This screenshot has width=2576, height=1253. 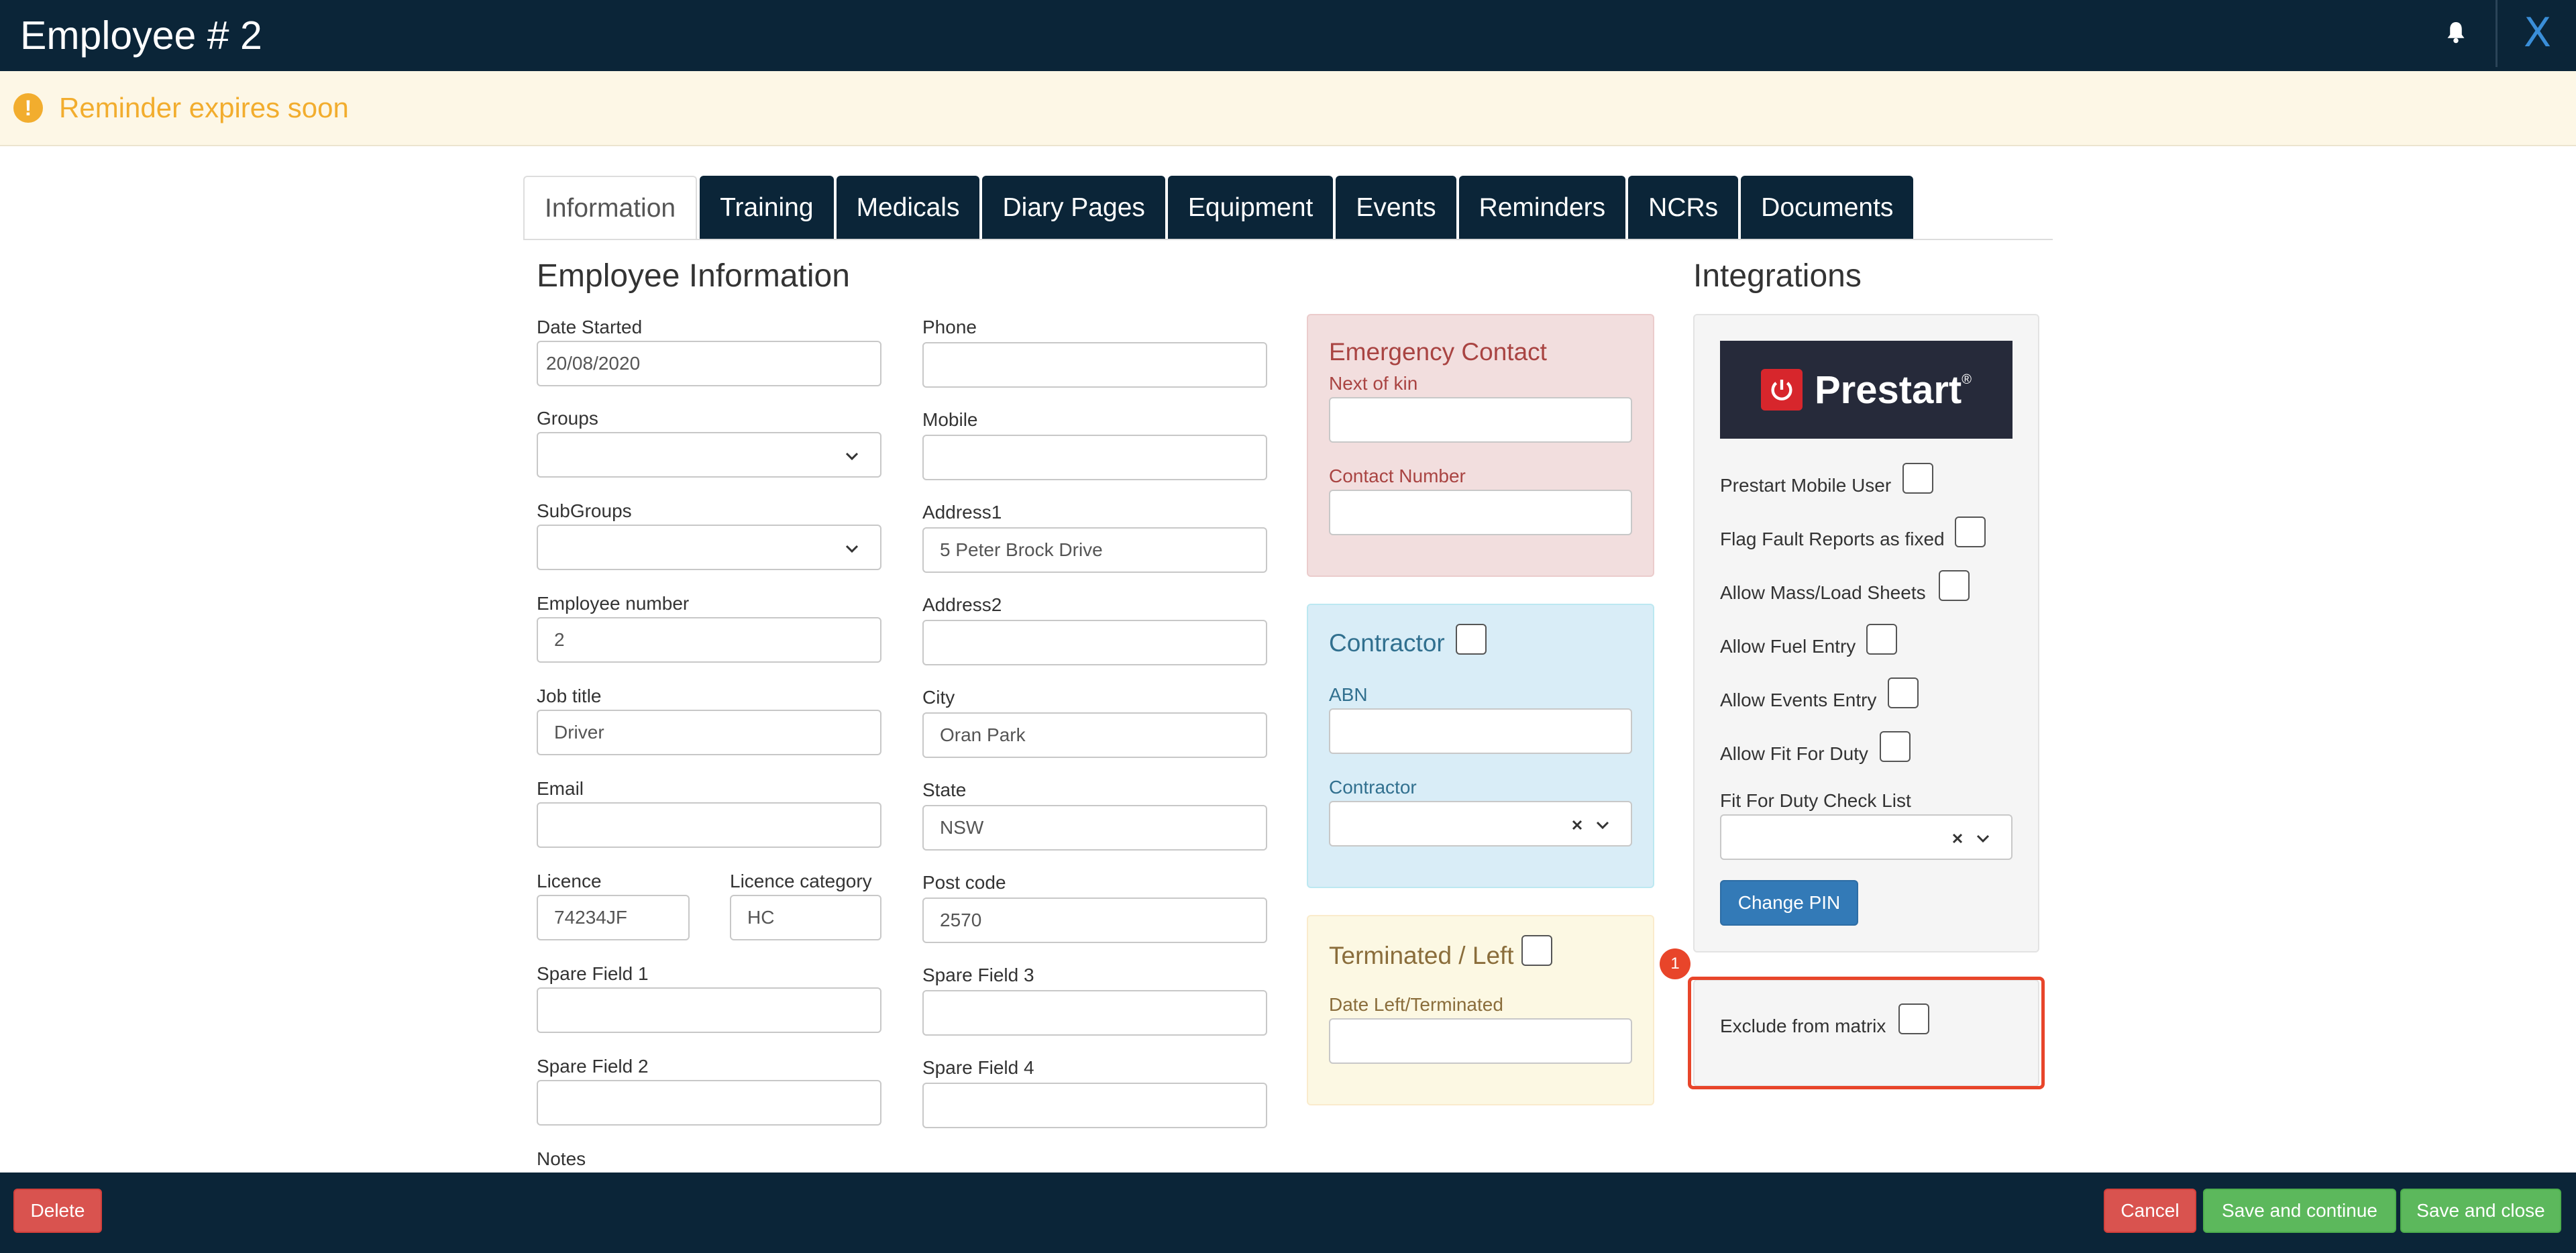 I want to click on terminated-checkbox, so click(x=1536, y=950).